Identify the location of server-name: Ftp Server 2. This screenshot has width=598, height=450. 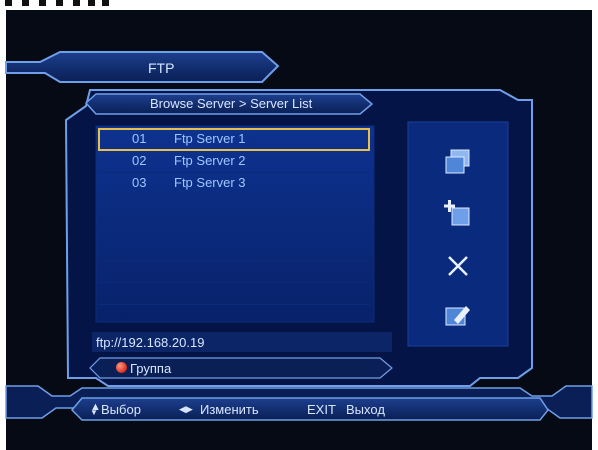
(210, 160).